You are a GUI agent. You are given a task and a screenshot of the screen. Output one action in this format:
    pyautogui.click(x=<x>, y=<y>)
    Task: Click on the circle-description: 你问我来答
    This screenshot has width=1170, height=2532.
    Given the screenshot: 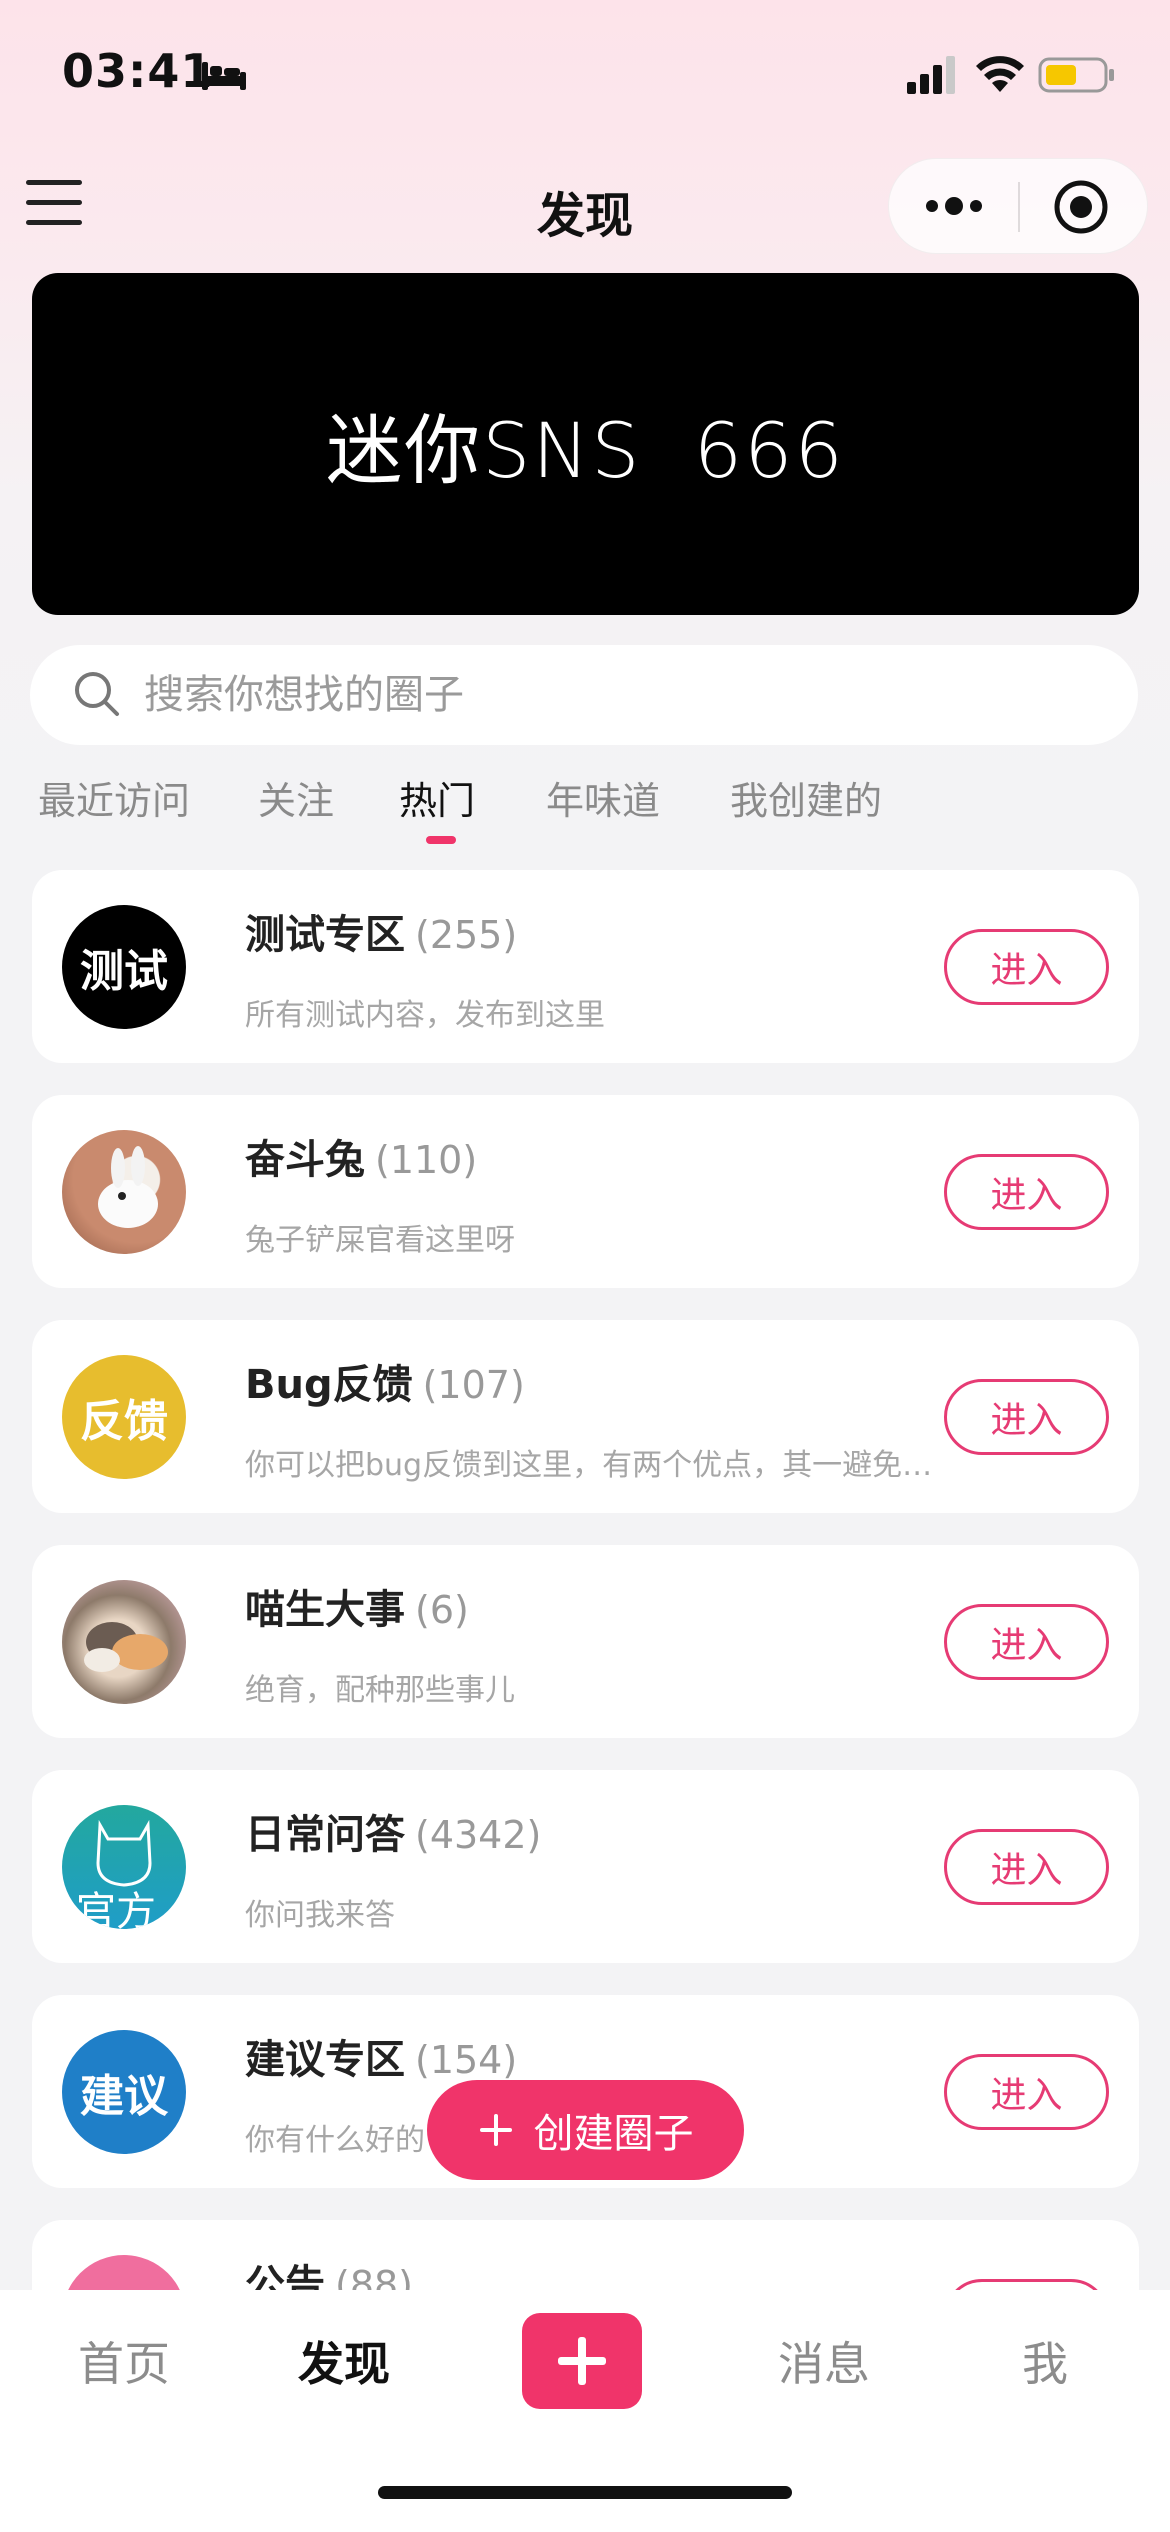 What is the action you would take?
    pyautogui.click(x=320, y=1915)
    